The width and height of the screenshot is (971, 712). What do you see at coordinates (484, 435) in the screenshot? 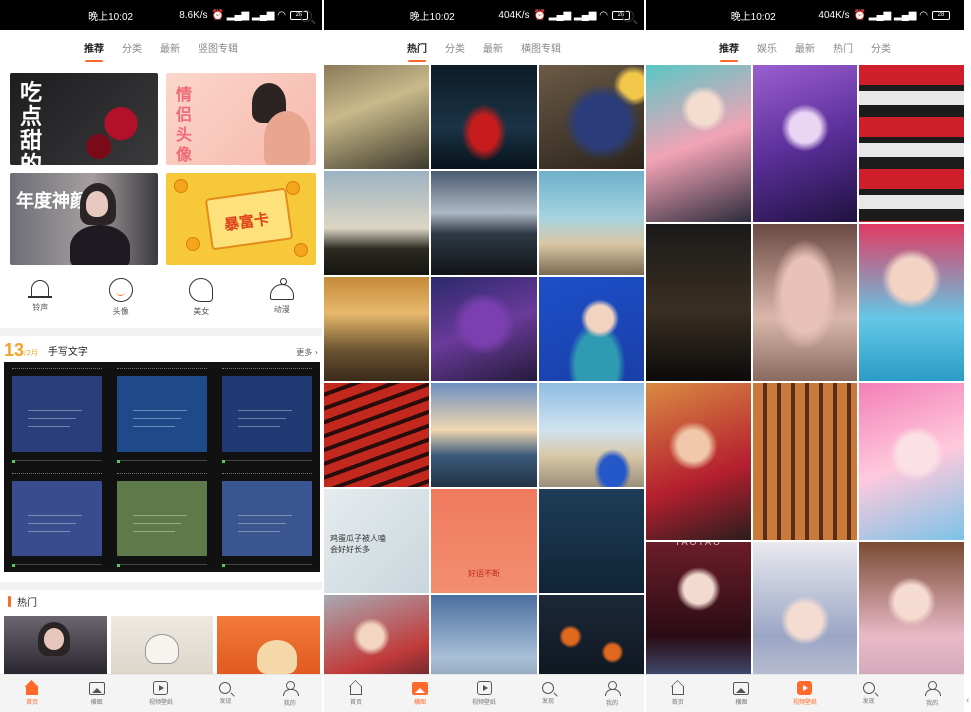
I see `wallpaper-tile-city-sunset` at bounding box center [484, 435].